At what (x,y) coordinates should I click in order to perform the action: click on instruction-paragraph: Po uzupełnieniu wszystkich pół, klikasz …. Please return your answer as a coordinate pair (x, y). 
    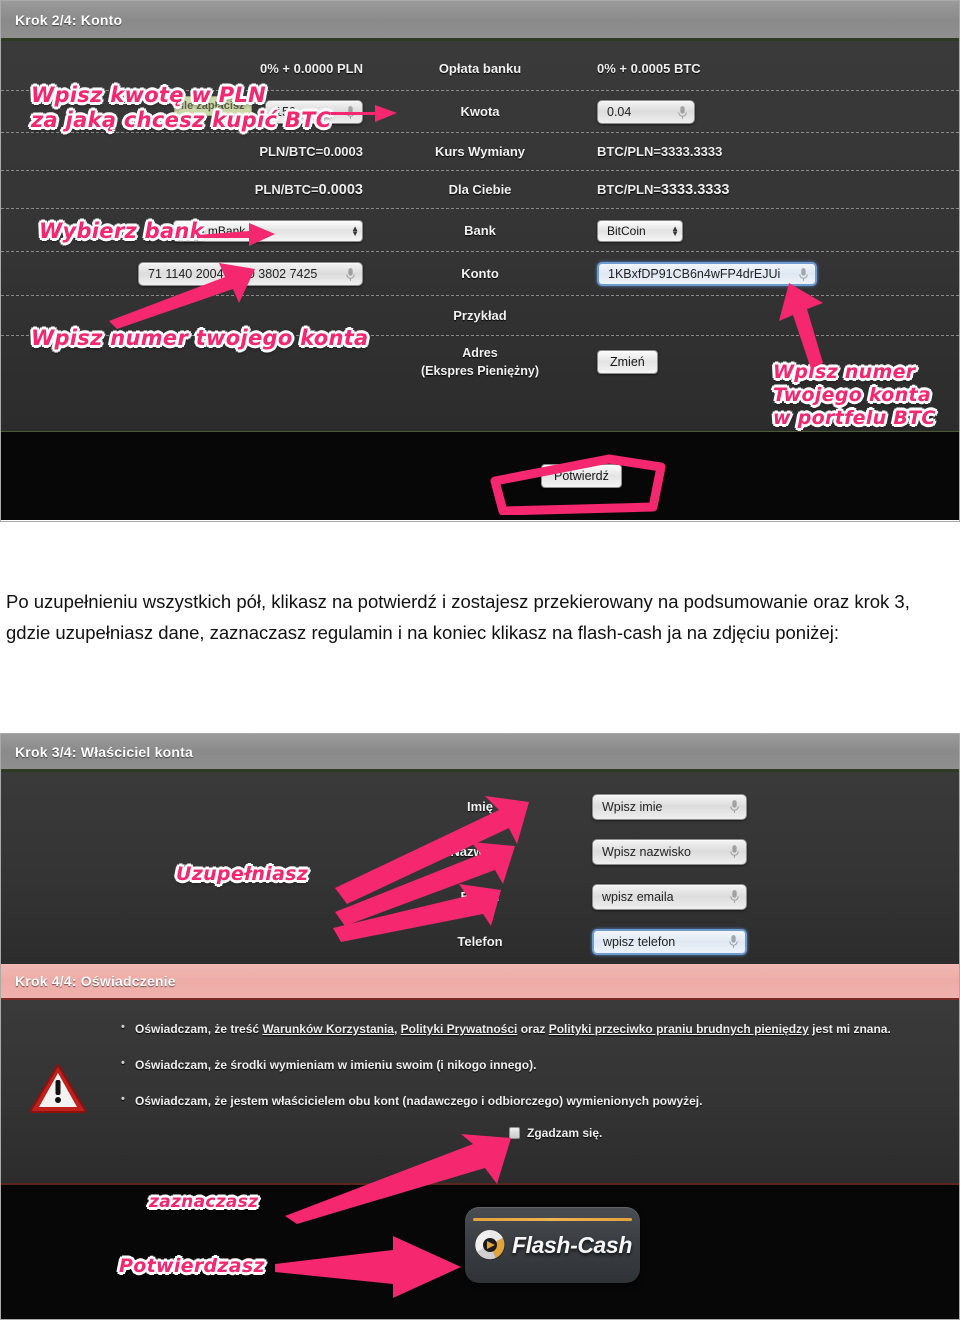
    Looking at the image, I should click on (458, 617).